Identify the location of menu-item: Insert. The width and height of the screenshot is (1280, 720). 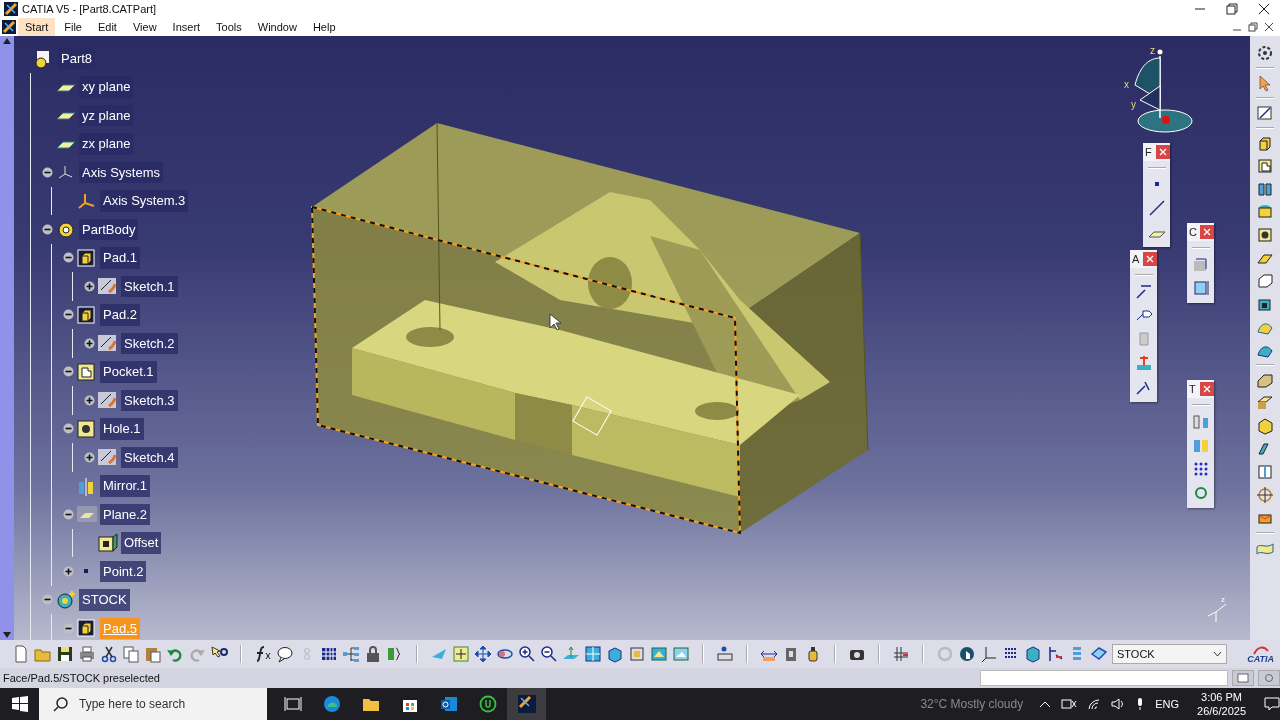
(186, 27).